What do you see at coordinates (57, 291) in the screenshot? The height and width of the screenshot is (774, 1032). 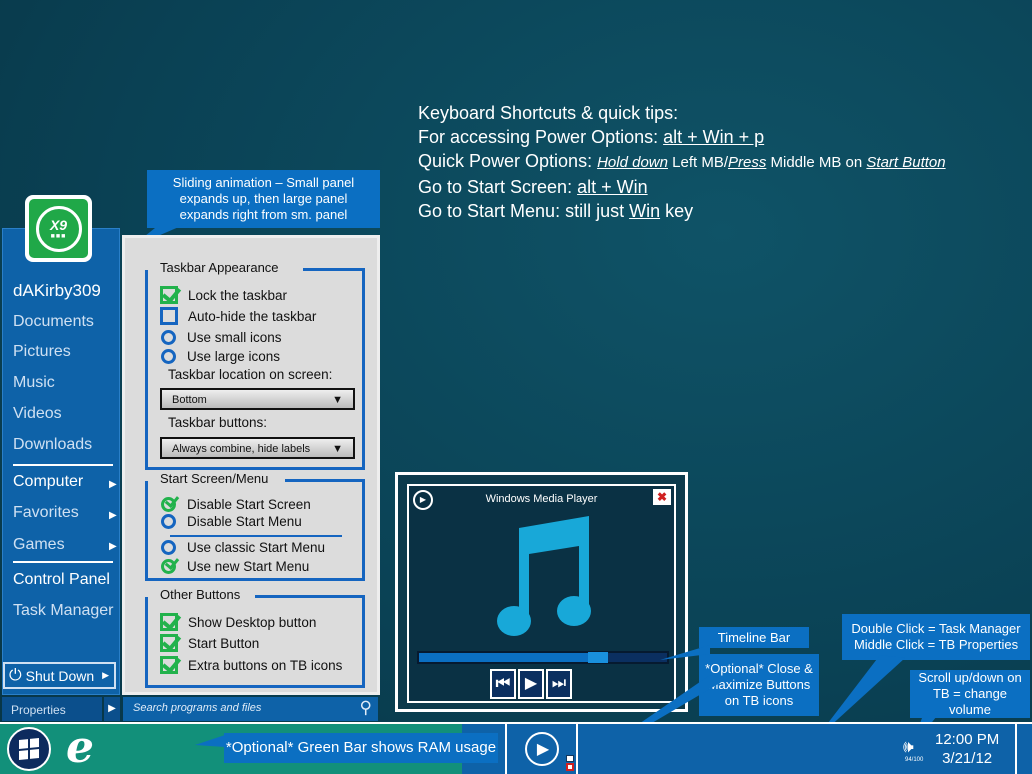 I see `user-name: dAKirby309` at bounding box center [57, 291].